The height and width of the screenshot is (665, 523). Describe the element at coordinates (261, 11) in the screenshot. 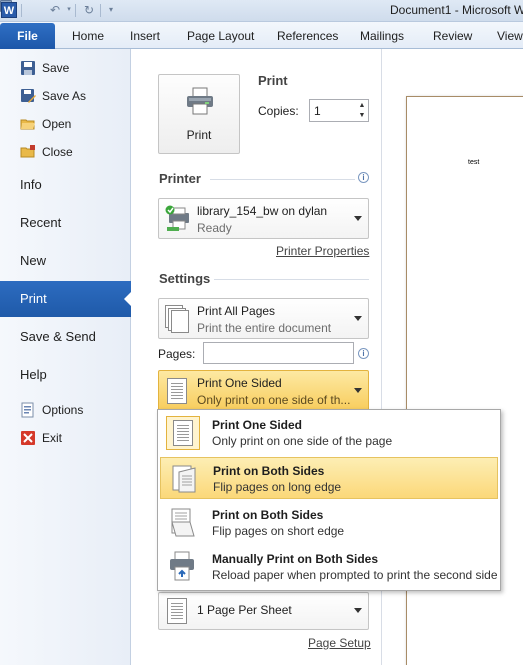

I see `title-bar: W ↶ ▾ ↻ ▾ Document1 - Microsoft W` at that location.